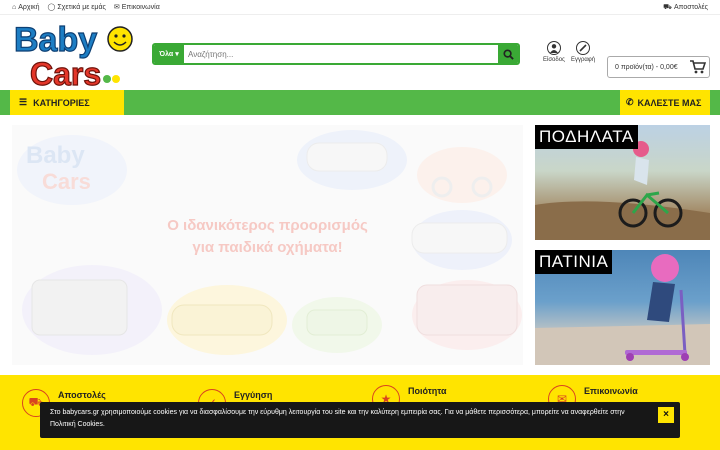 The width and height of the screenshot is (720, 450). Describe the element at coordinates (82, 395) in the screenshot. I see `feature-shipping-title: Αποστολές` at that location.